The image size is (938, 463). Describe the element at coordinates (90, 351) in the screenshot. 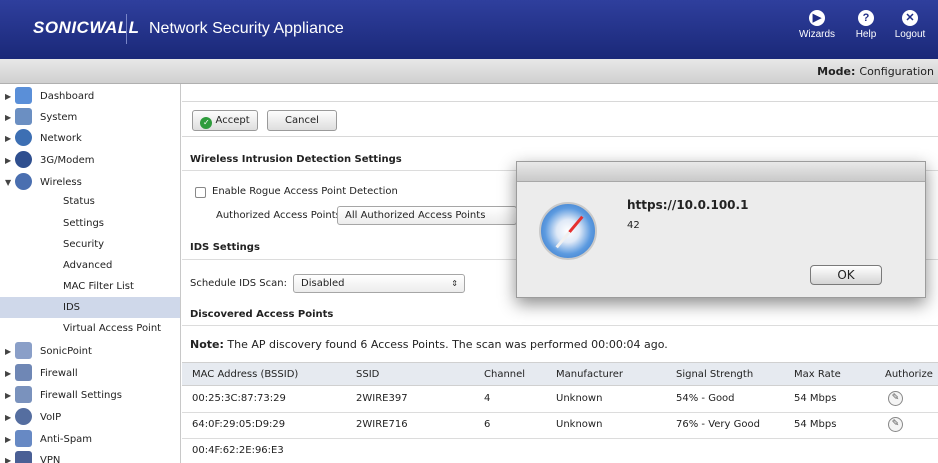

I see `sidebar-item-sonicpoint: ▶ SonicPoint` at that location.